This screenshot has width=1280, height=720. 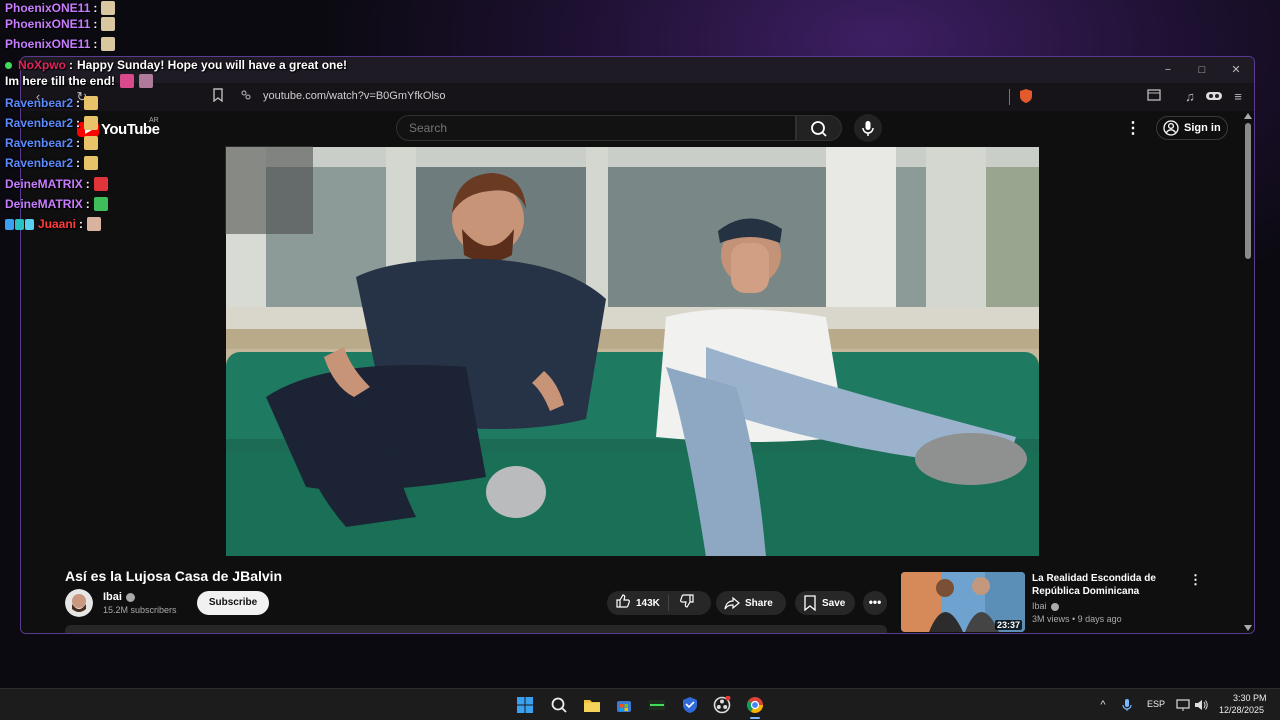 What do you see at coordinates (42, 65) in the screenshot?
I see `chat-username: NoXpwo` at bounding box center [42, 65].